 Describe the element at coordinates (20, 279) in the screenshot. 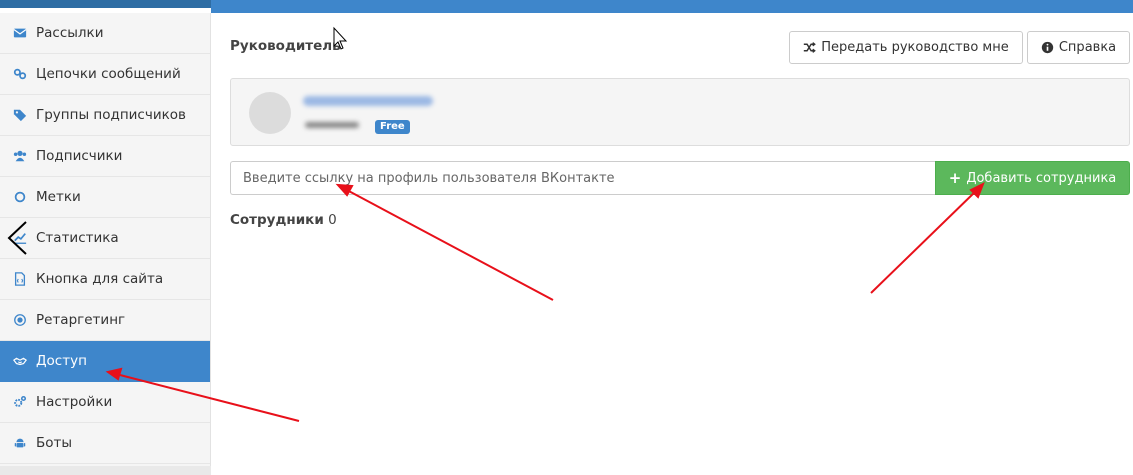

I see `file-code-icon` at that location.